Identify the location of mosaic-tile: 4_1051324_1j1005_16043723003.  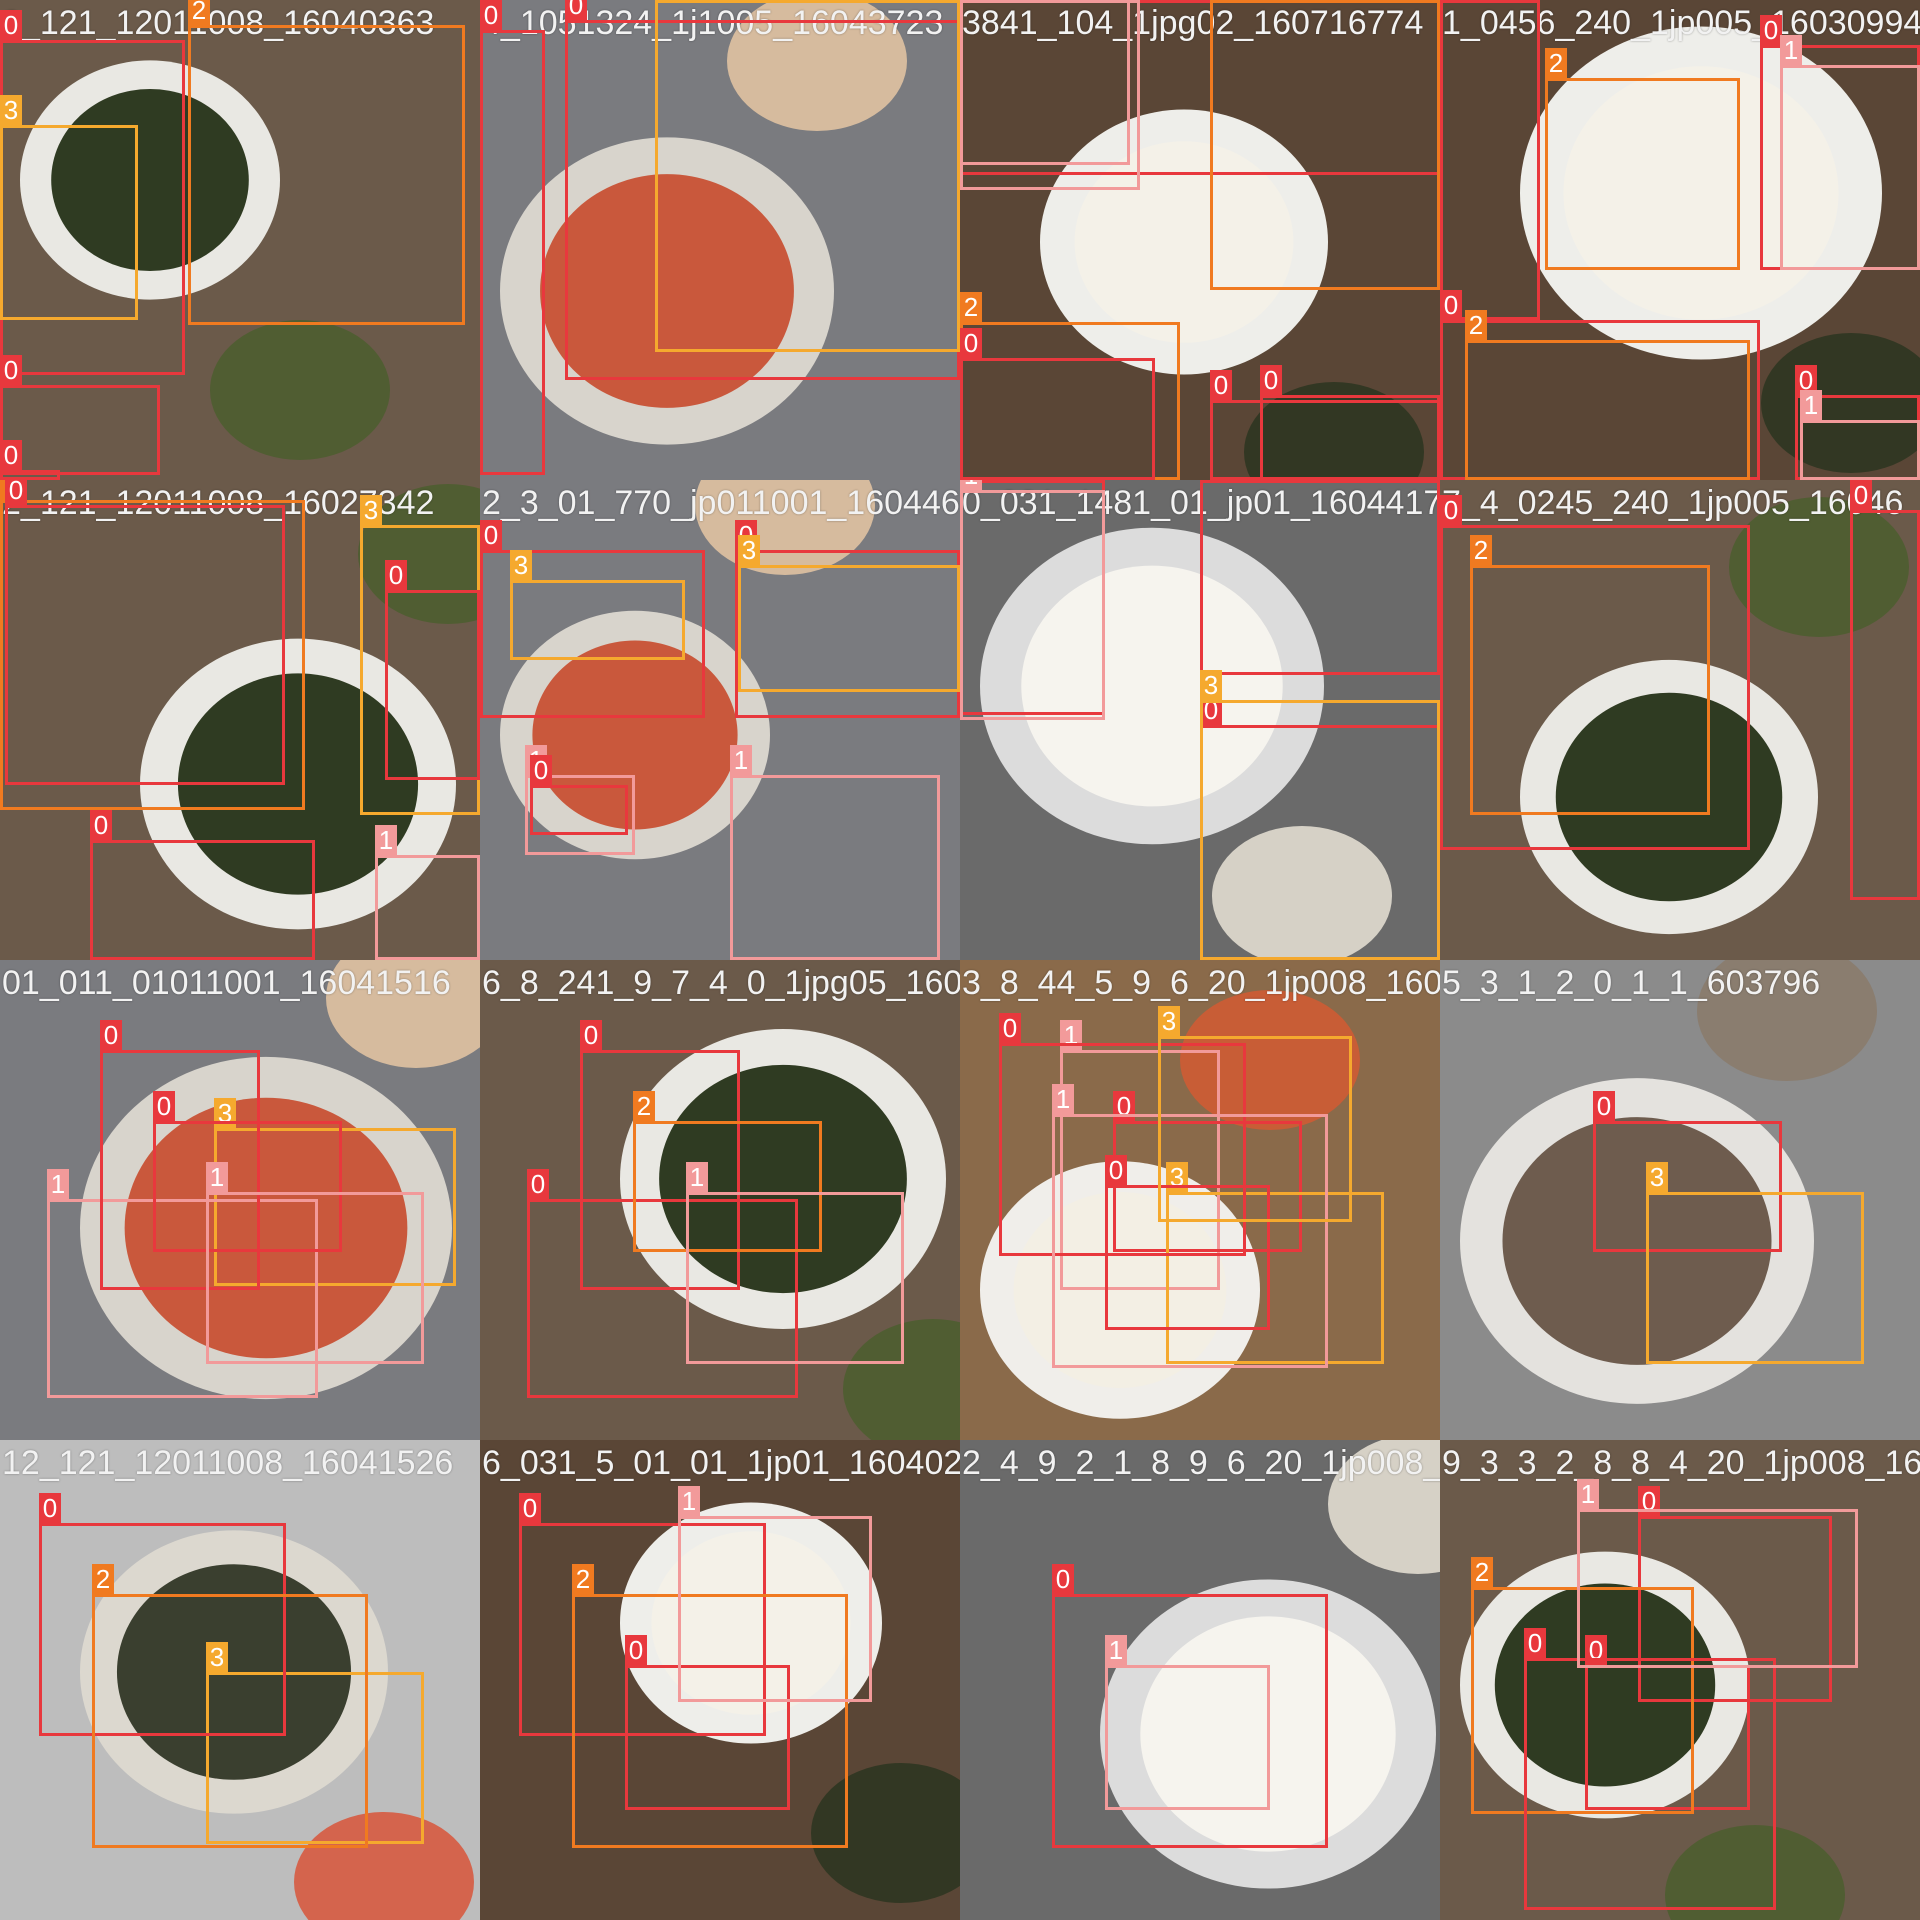
(720, 240).